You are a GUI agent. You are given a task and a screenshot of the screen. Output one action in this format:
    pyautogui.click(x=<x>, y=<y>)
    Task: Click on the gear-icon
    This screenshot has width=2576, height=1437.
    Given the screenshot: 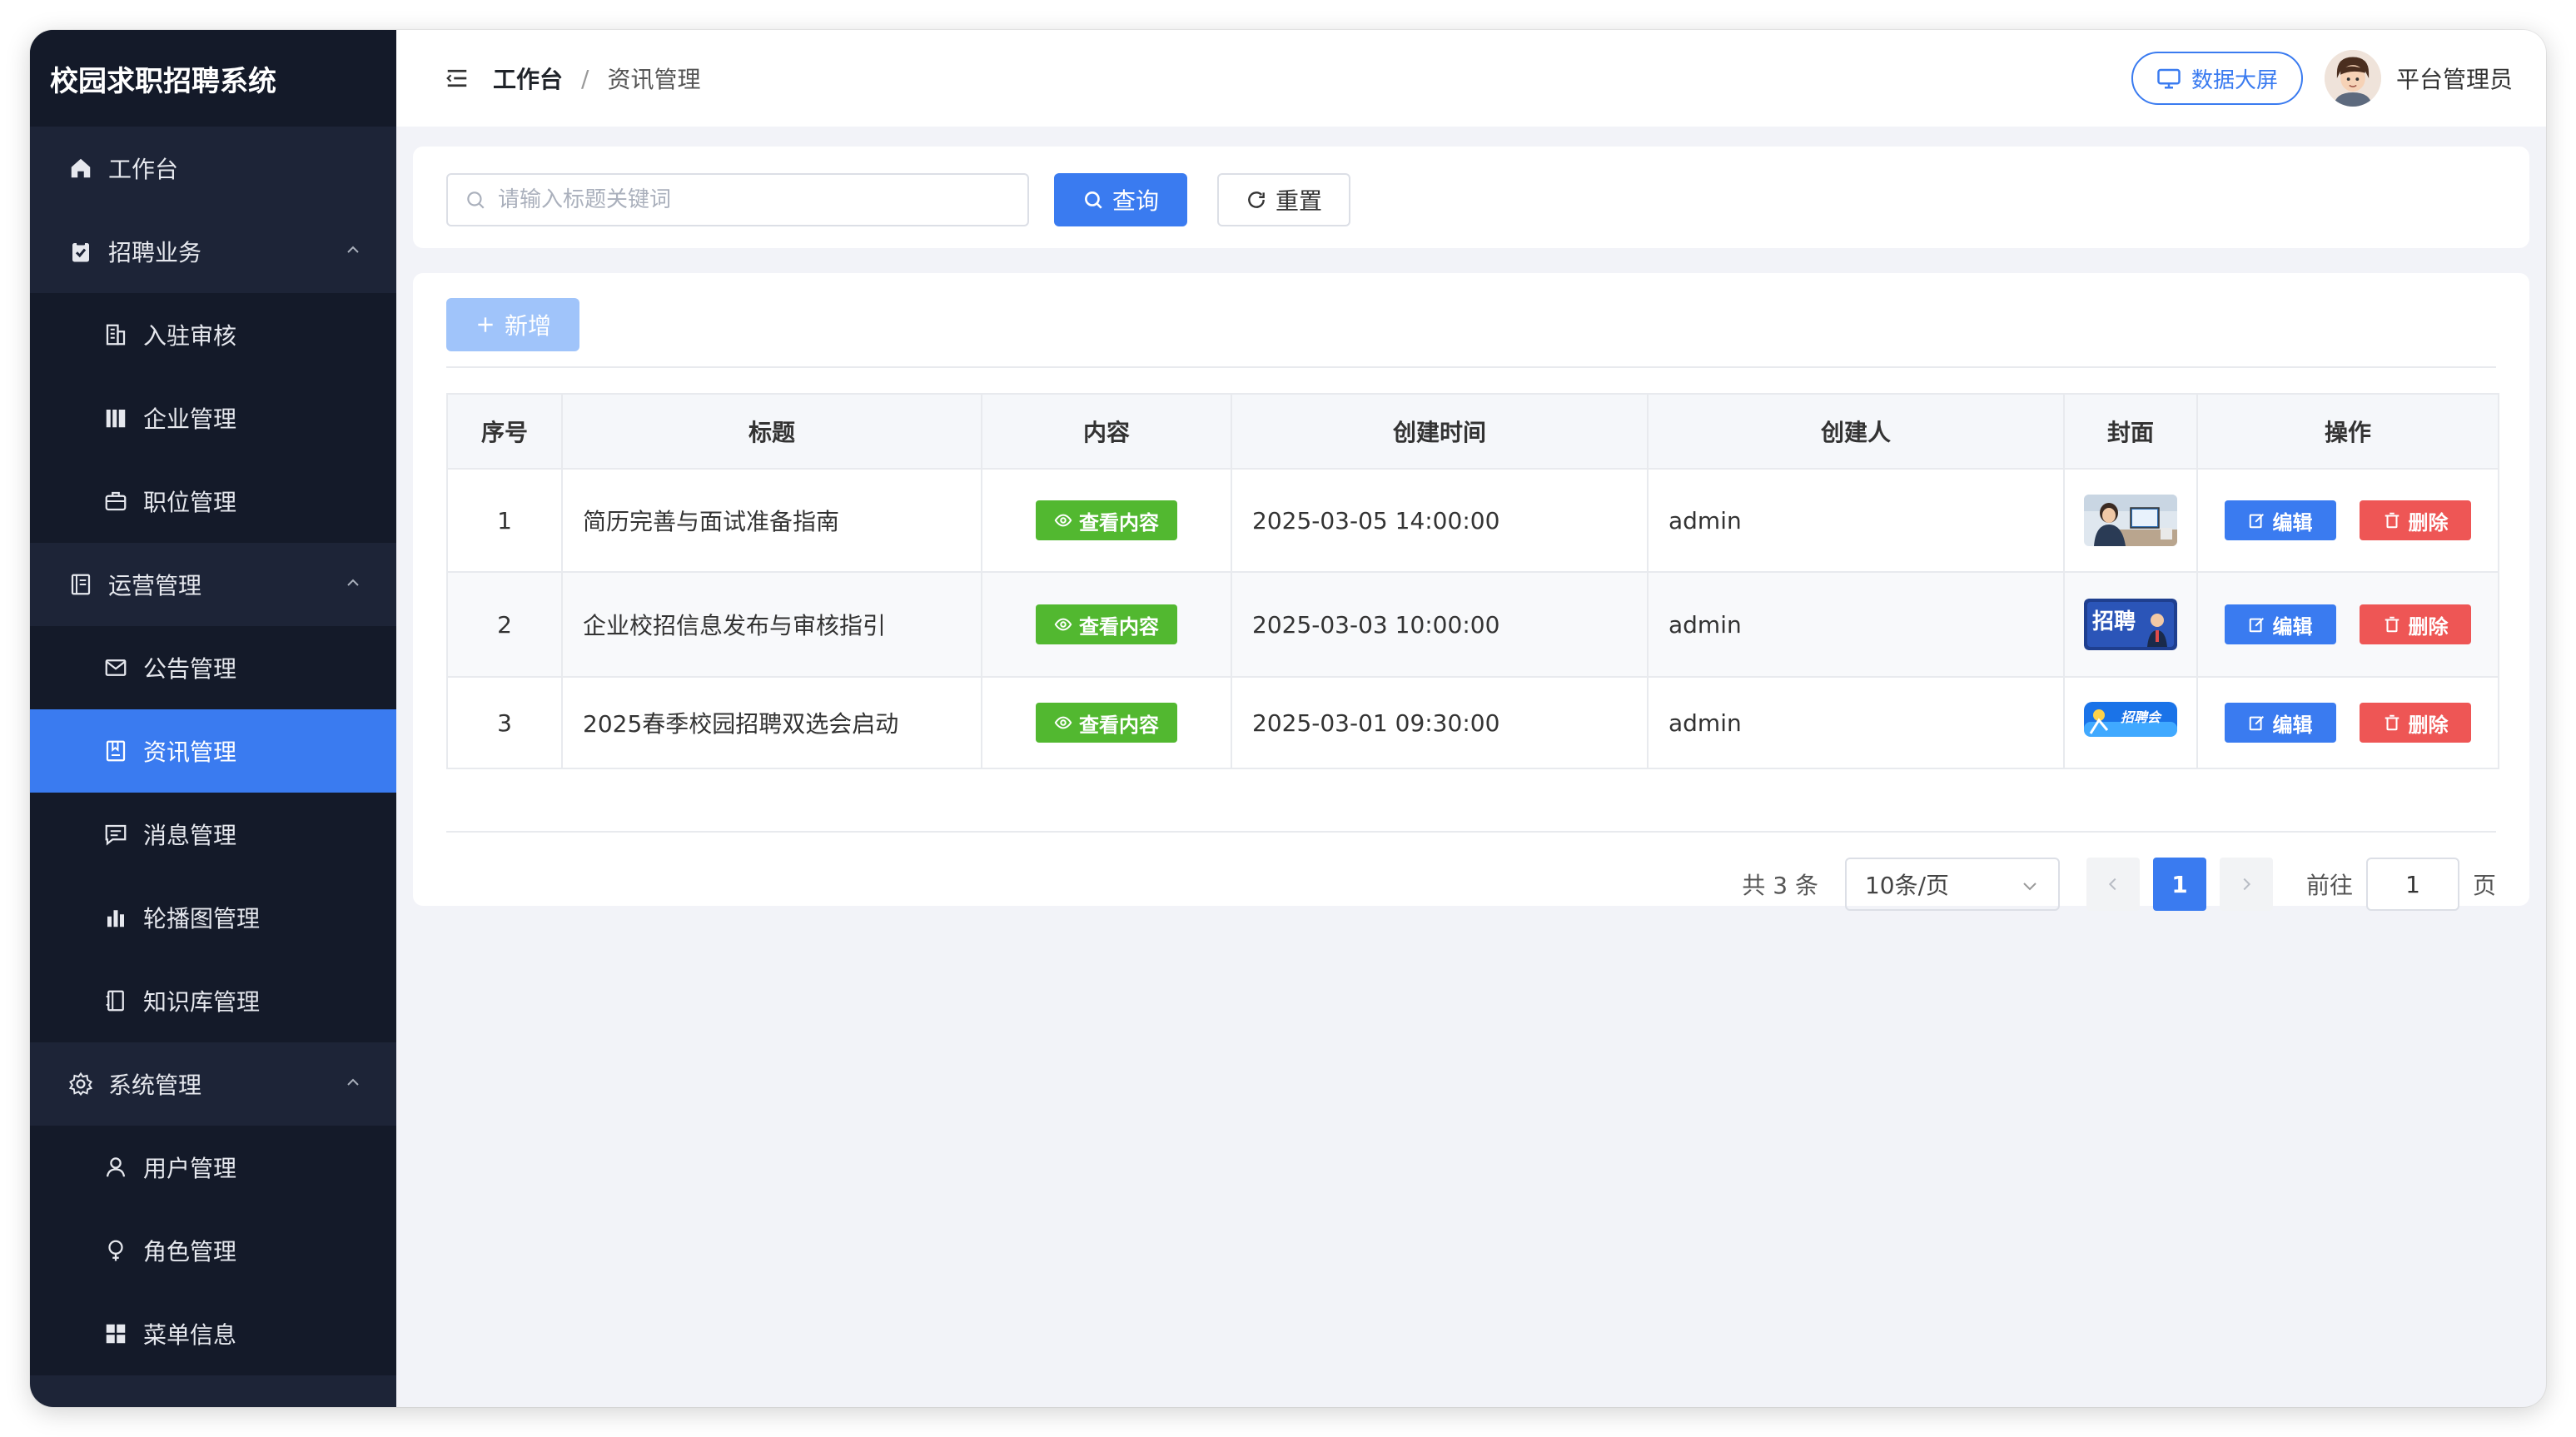 What is the action you would take?
    pyautogui.click(x=81, y=1084)
    